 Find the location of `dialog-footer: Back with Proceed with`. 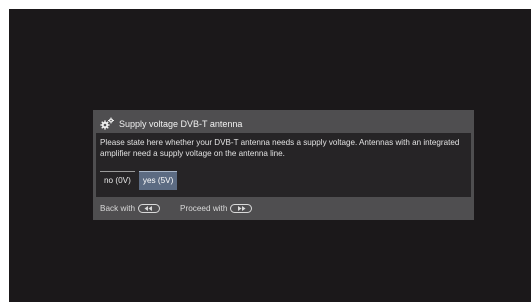

dialog-footer: Back with Proceed with is located at coordinates (186, 208).